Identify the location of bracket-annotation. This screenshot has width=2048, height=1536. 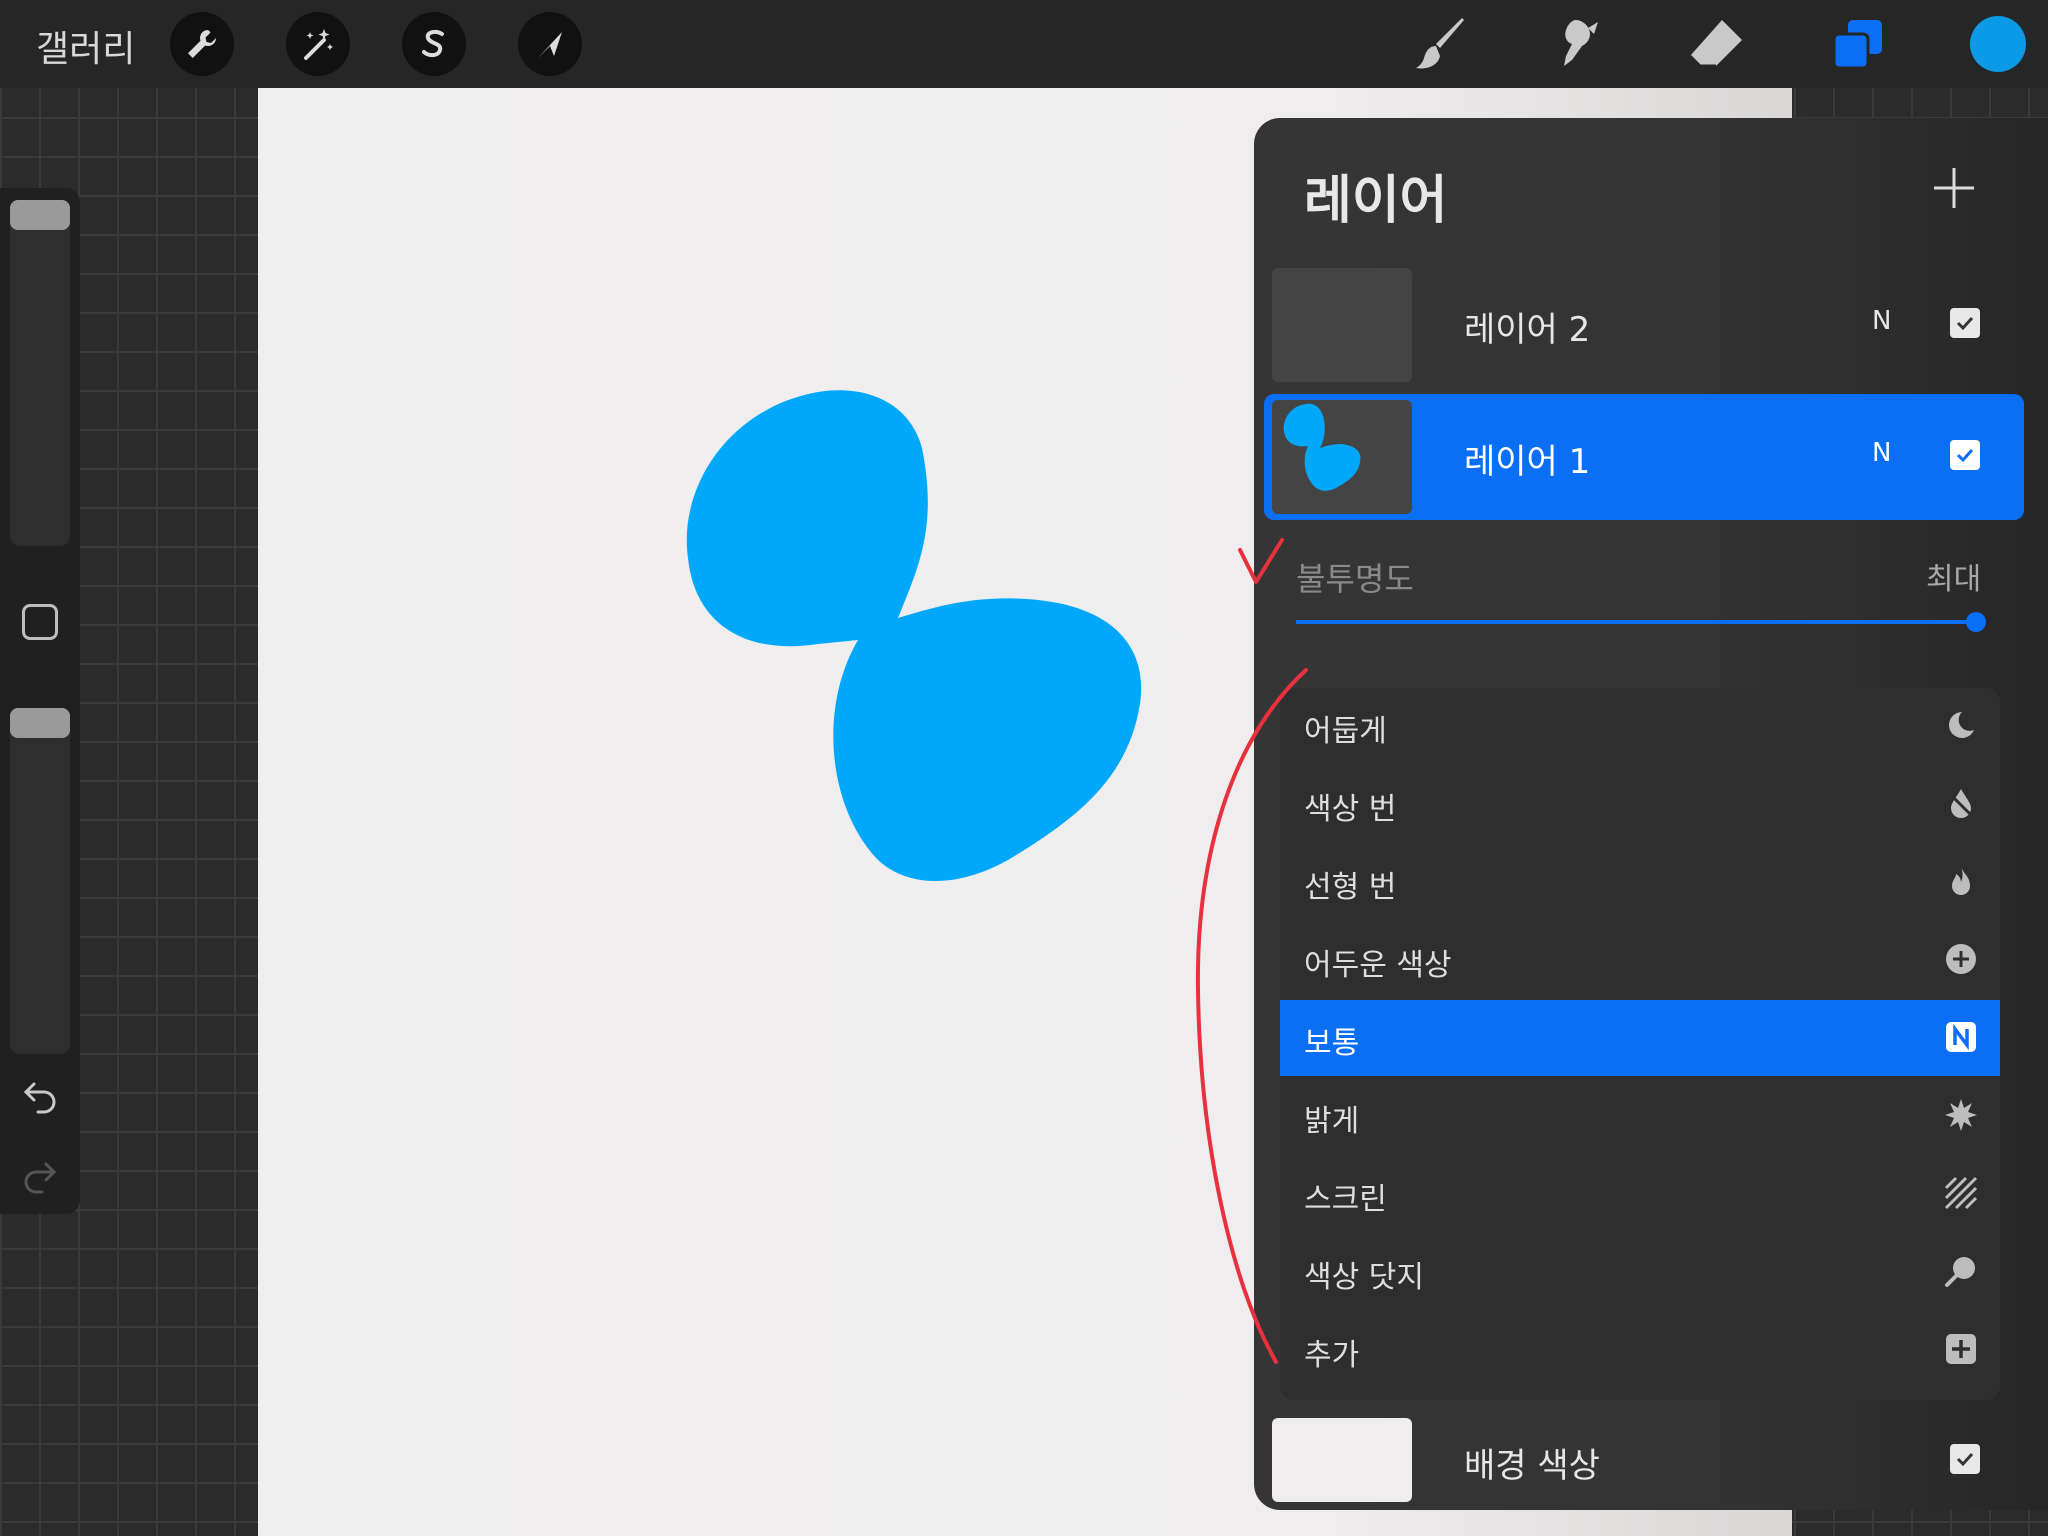
(1251, 1016).